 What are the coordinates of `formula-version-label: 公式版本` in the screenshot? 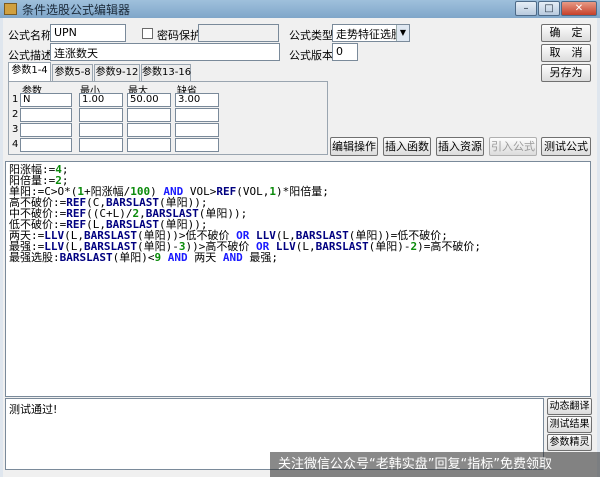 It's located at (311, 55).